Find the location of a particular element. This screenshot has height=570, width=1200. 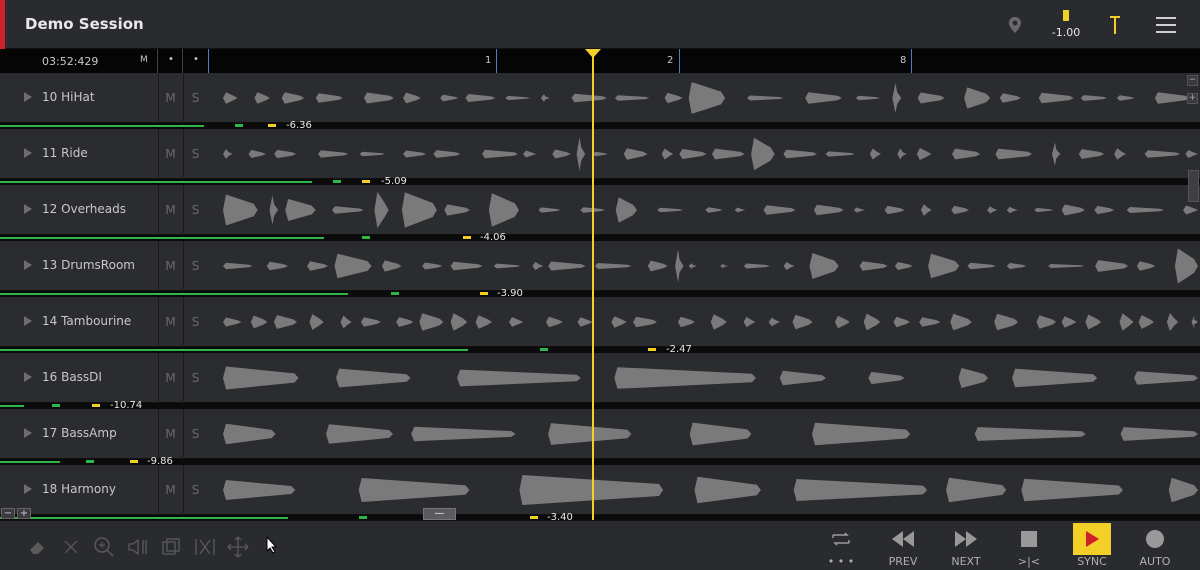

cut-x-icon is located at coordinates (71, 547).